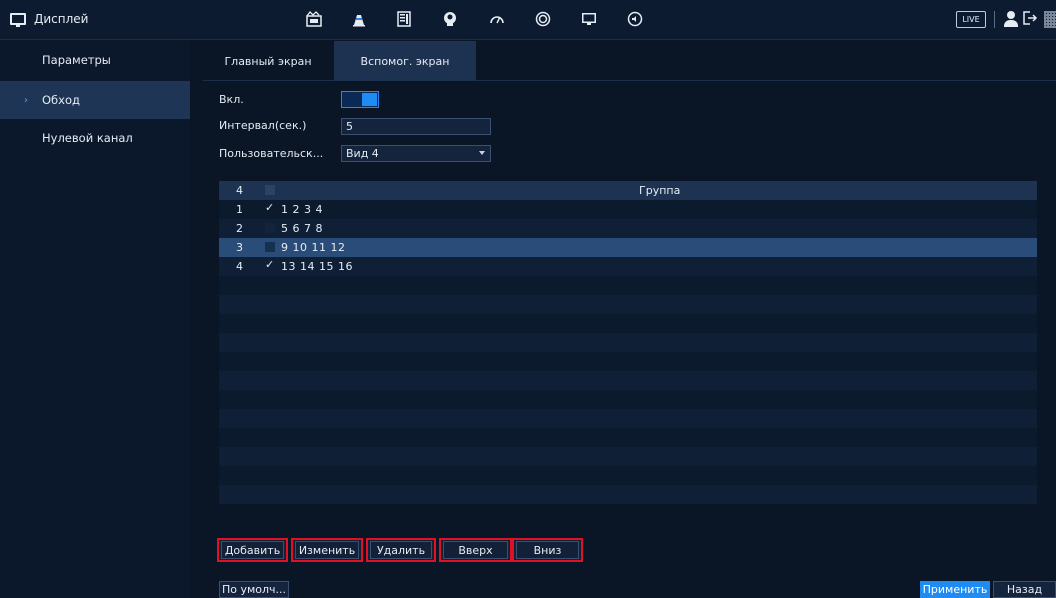 The width and height of the screenshot is (1056, 598). Describe the element at coordinates (629, 61) in the screenshot. I see `tab-bar: Главный экран Вспомог. экран` at that location.